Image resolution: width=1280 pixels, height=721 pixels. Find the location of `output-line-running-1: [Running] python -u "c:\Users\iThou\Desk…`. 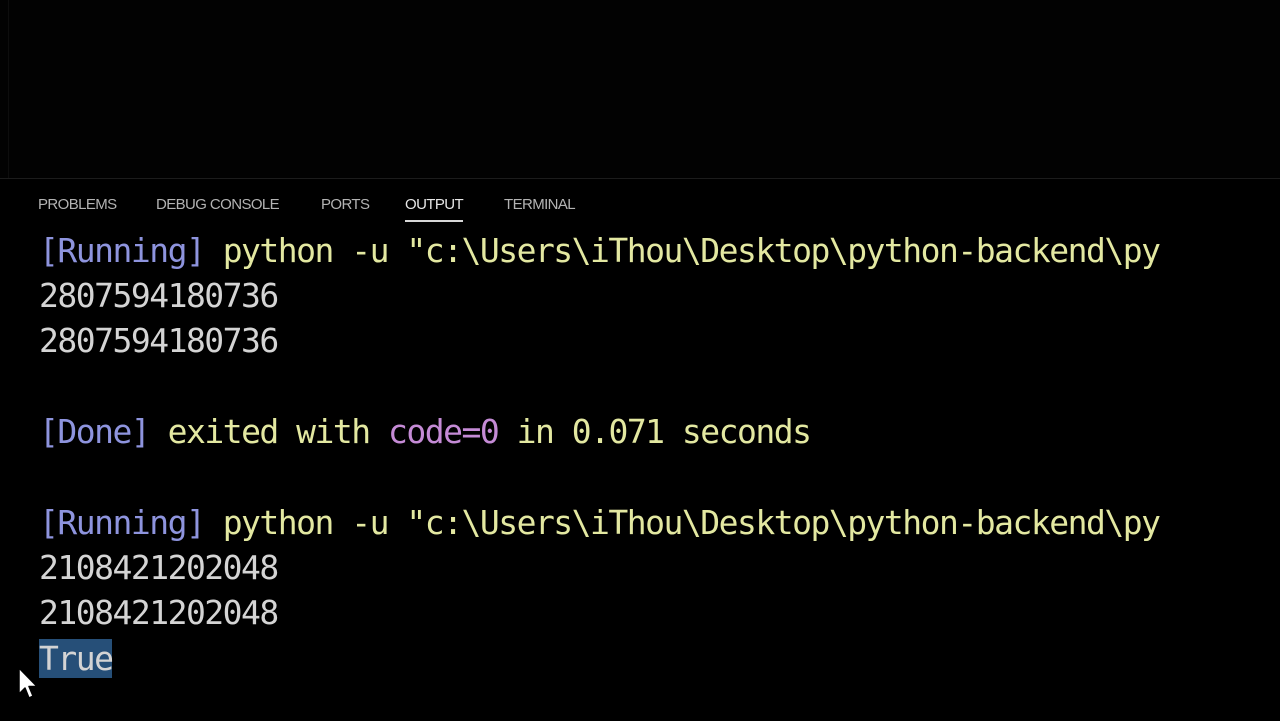

output-line-running-1: [Running] python -u "c:\Users\iThou\Desk… is located at coordinates (600, 251).